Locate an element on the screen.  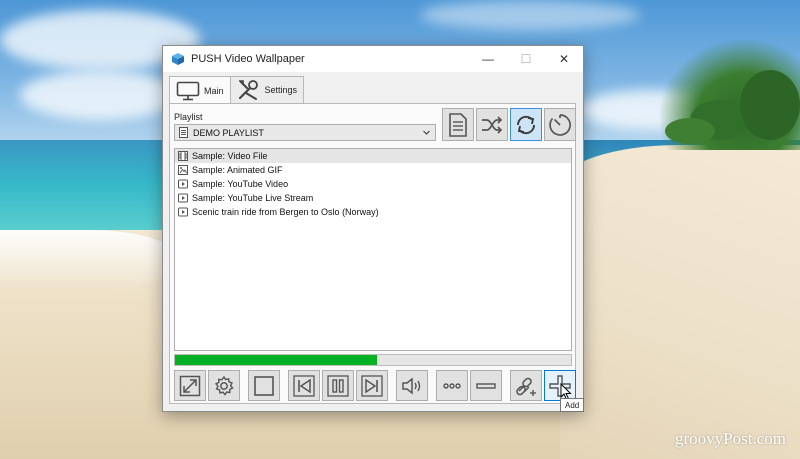
monitor-icon is located at coordinates (188, 91).